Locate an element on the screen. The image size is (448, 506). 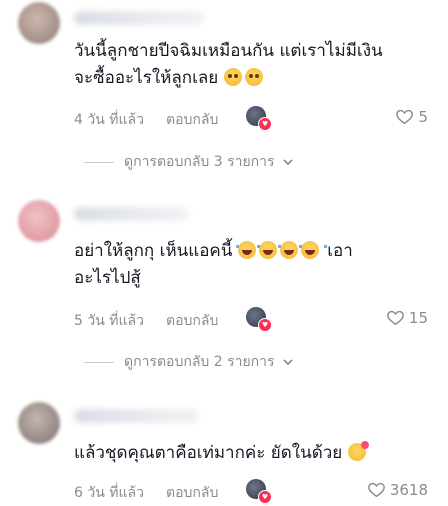
comment-text-line2: อะไรไปสู้ is located at coordinates (107, 278).